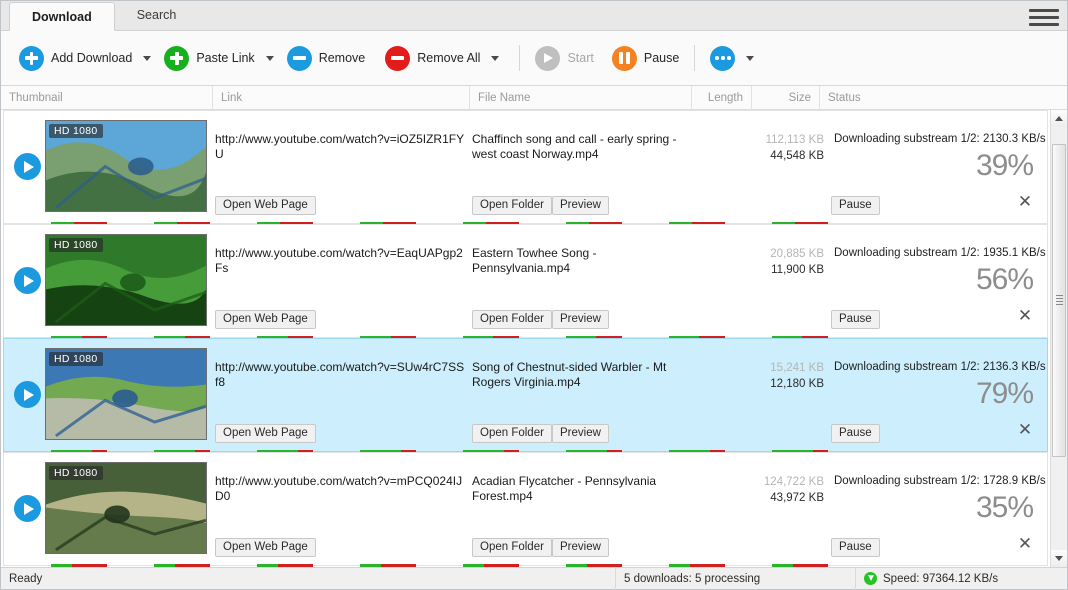 Image resolution: width=1068 pixels, height=590 pixels. Describe the element at coordinates (785, 97) in the screenshot. I see `column-header-size: Size` at that location.